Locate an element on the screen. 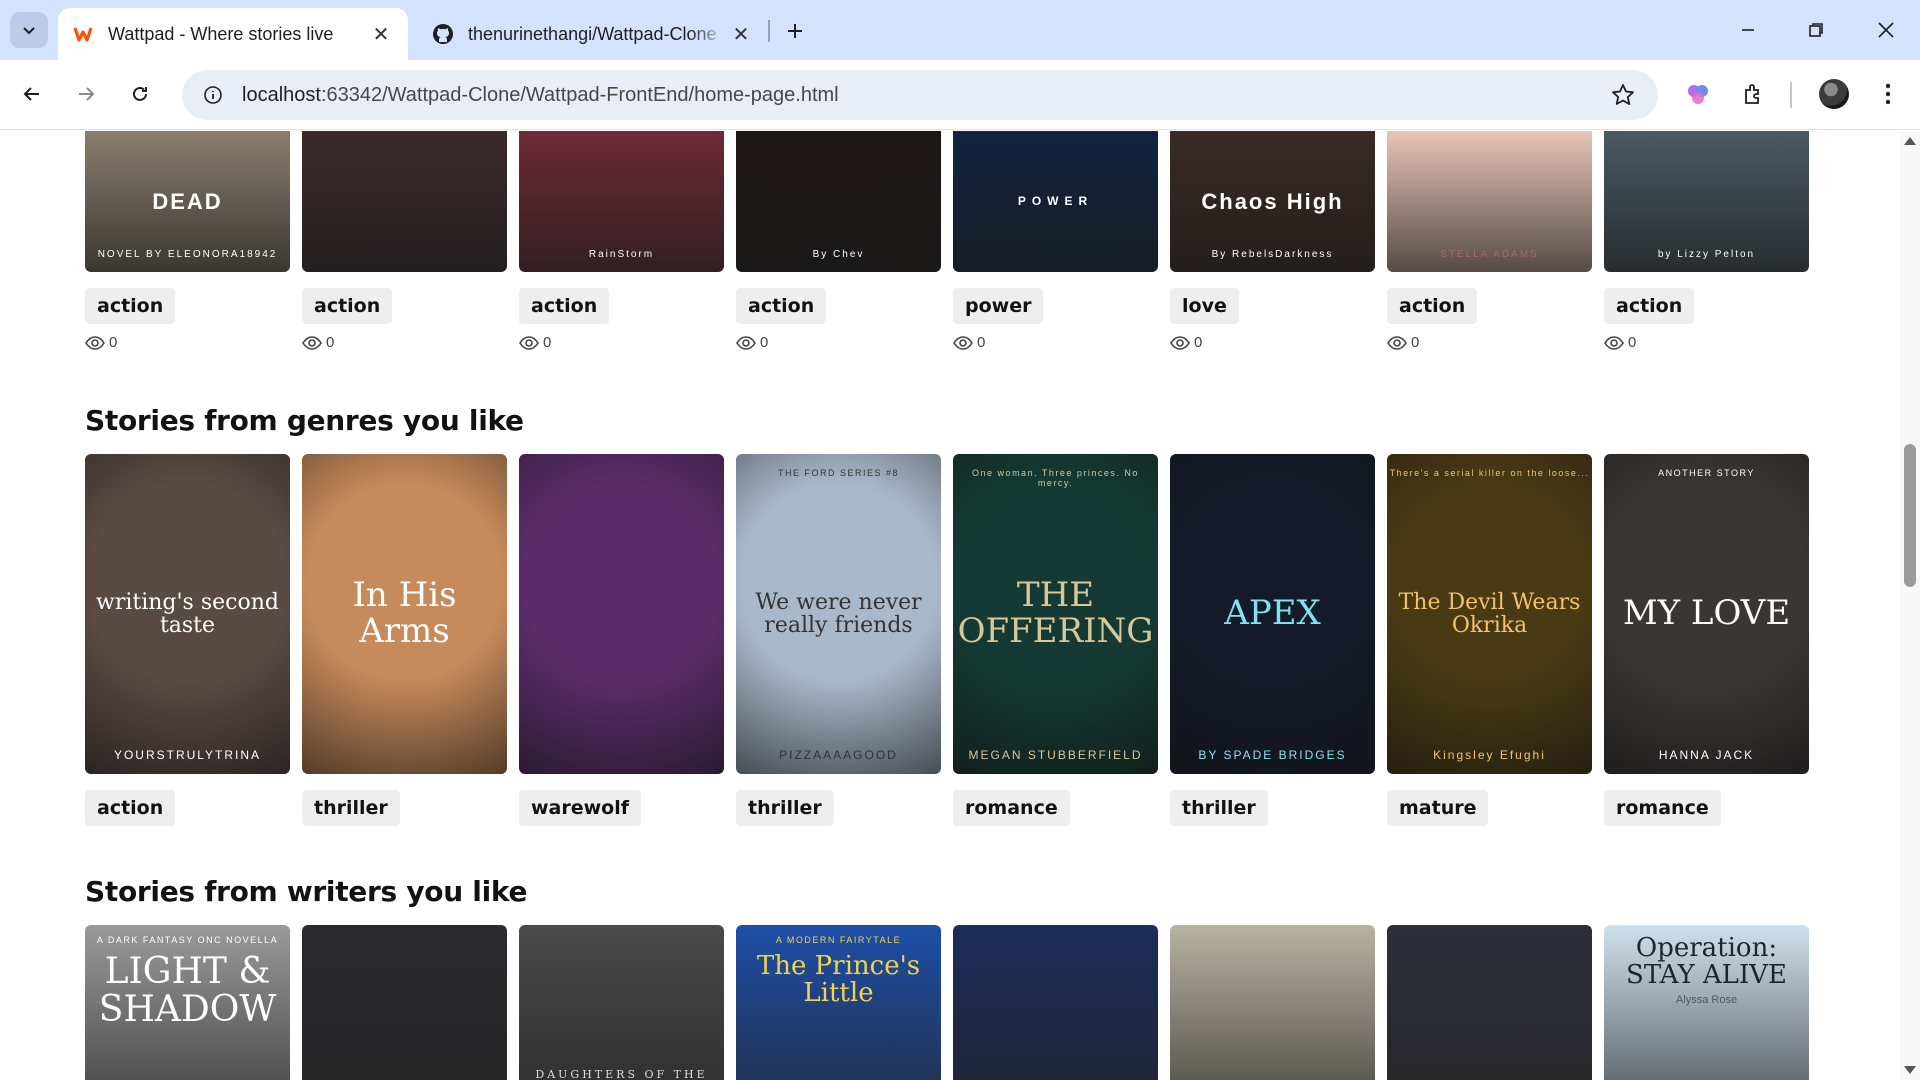 The image size is (1920, 1080). story-cover: A MODERN FAIRYTALE The Prince's Little is located at coordinates (838, 1002).